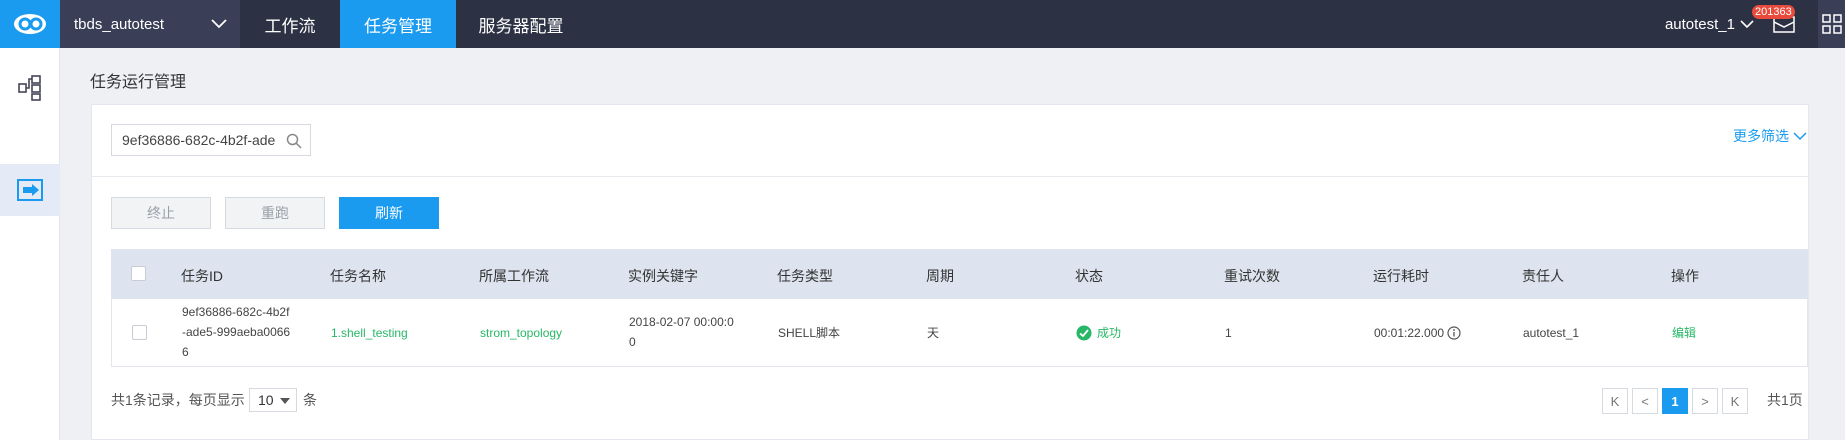 This screenshot has width=1845, height=440. I want to click on more-filters-link: 更多筛选, so click(1770, 136).